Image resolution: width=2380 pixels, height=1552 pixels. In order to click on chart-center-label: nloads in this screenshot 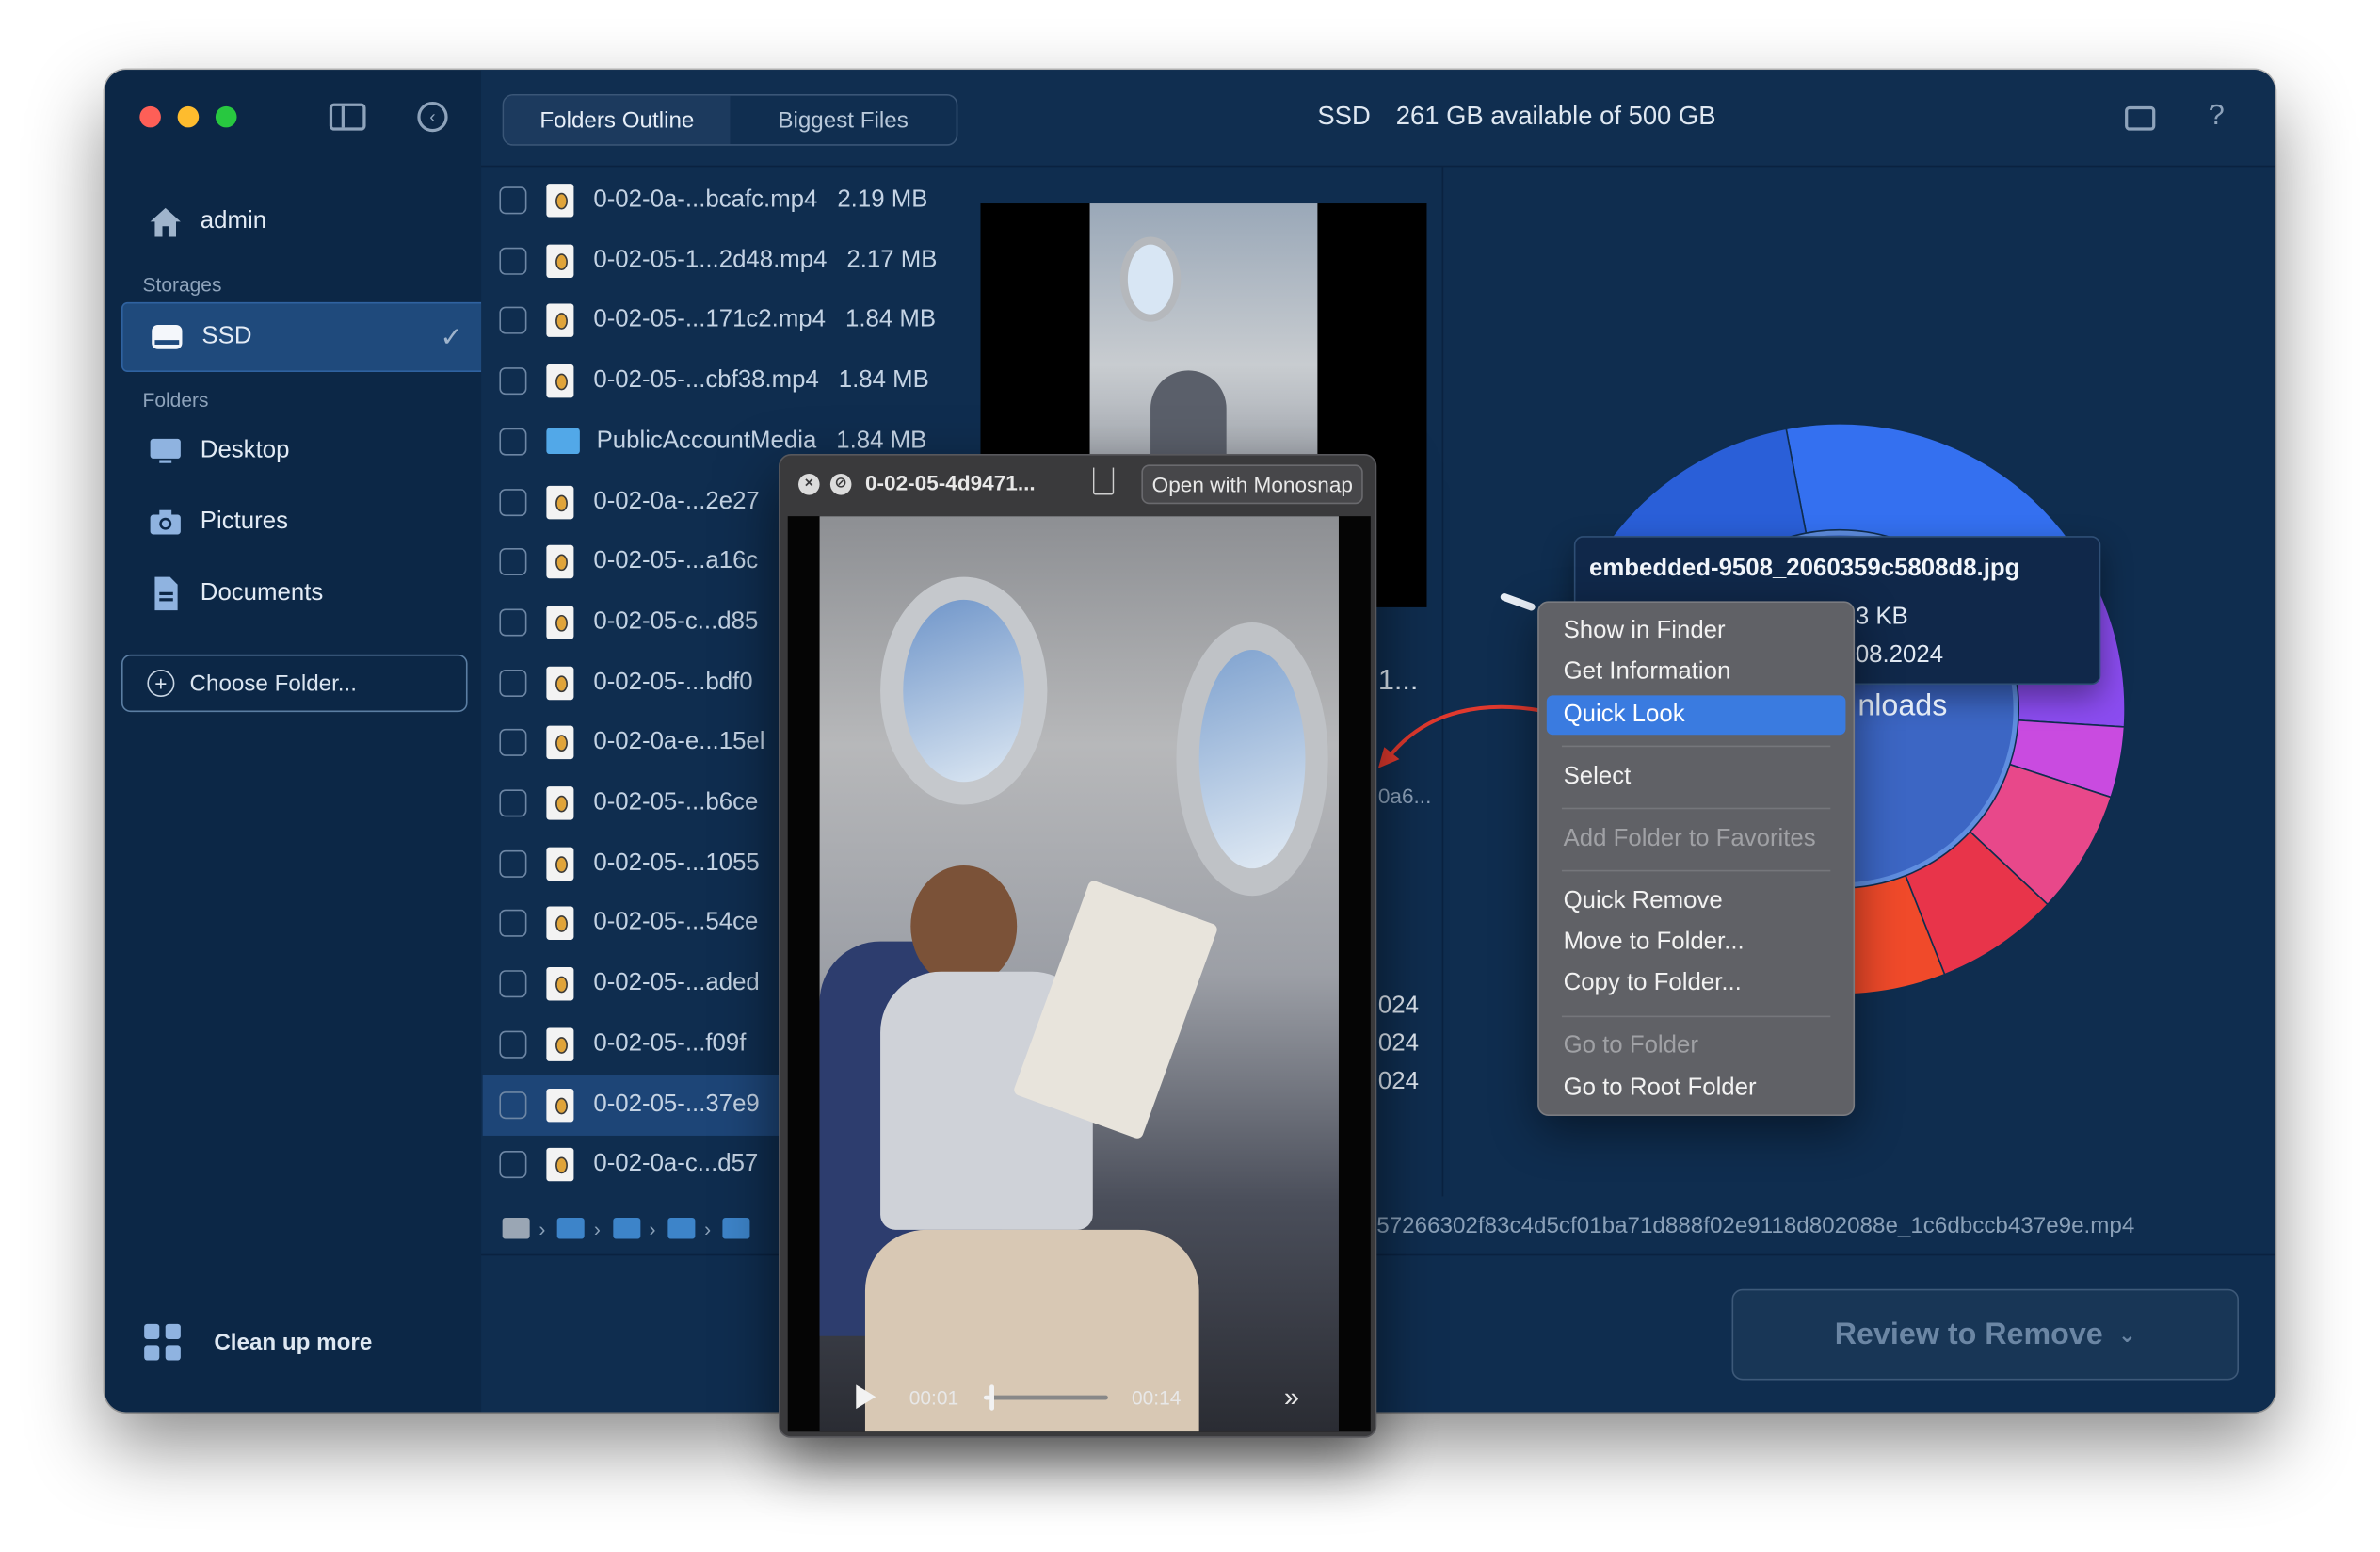, I will do `click(1903, 705)`.